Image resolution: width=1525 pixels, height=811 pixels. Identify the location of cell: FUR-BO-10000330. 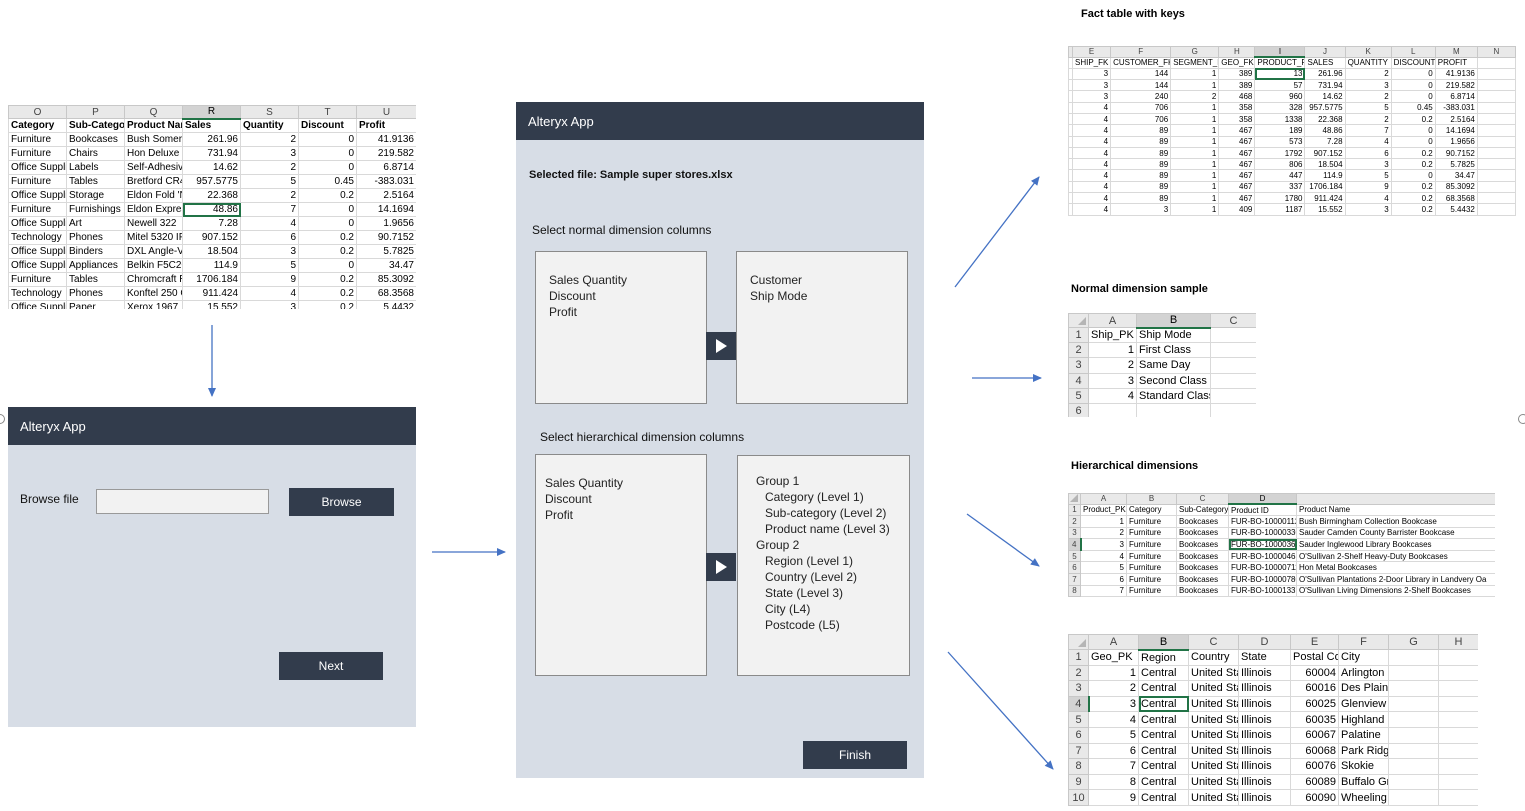
(1262, 533).